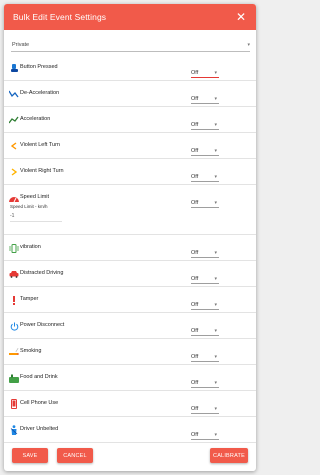 The width and height of the screenshot is (320, 475). What do you see at coordinates (14, 120) in the screenshot?
I see `acceleration-icon` at bounding box center [14, 120].